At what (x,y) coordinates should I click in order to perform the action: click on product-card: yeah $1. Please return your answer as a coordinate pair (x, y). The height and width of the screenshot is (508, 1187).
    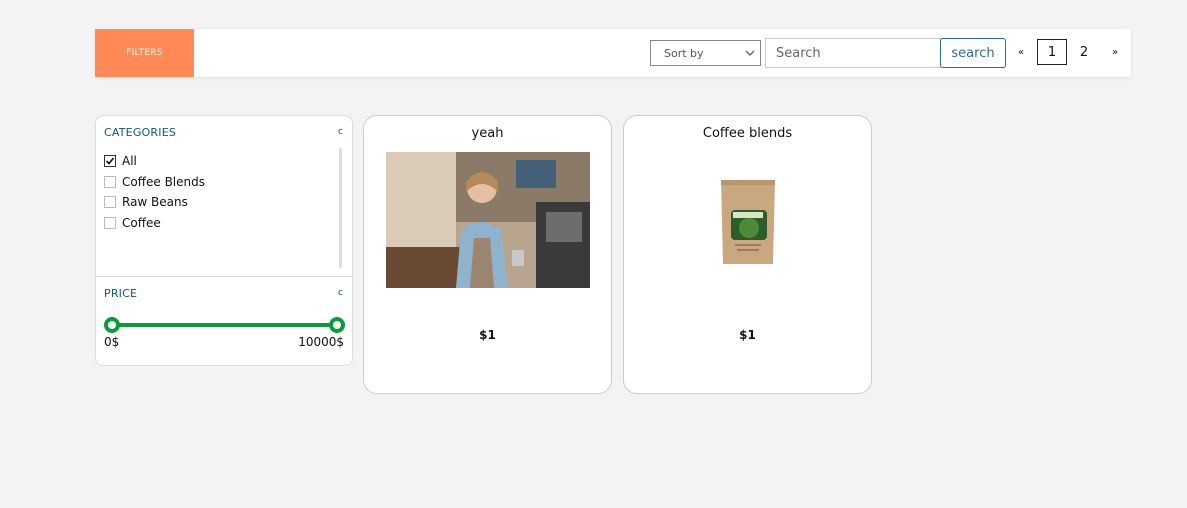
    Looking at the image, I should click on (487, 254).